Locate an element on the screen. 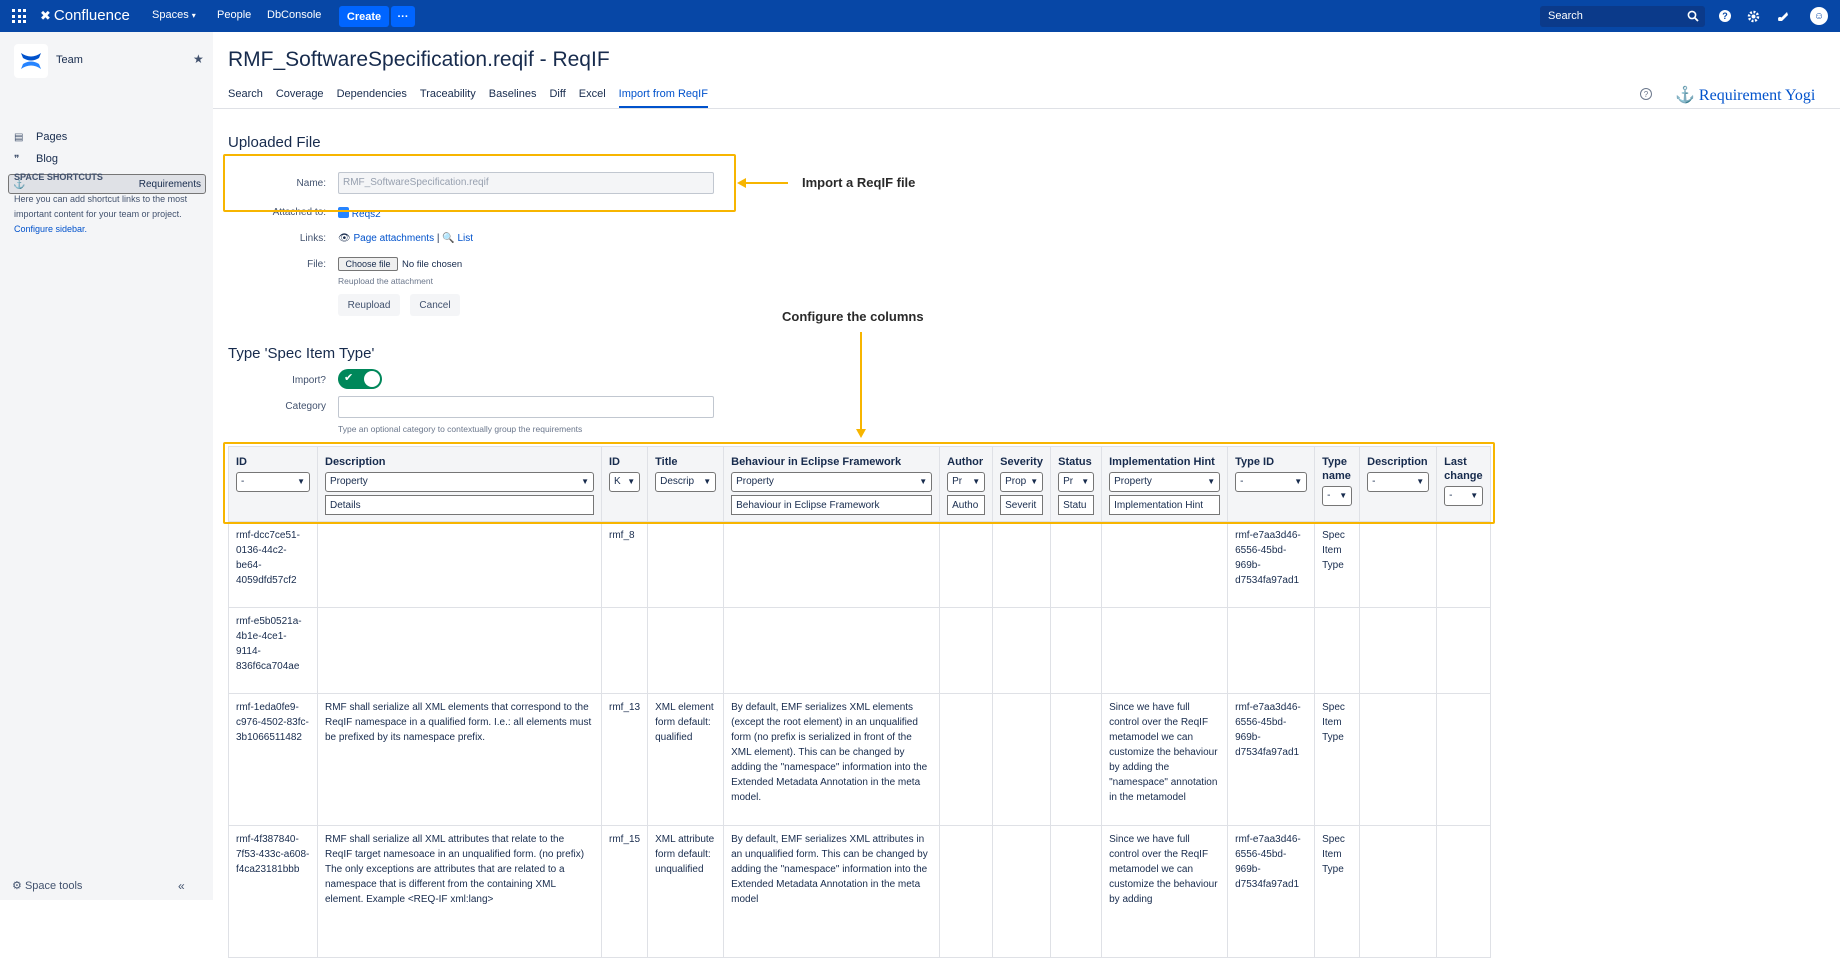 The image size is (1840, 958). settings-gear-icon is located at coordinates (1753, 16).